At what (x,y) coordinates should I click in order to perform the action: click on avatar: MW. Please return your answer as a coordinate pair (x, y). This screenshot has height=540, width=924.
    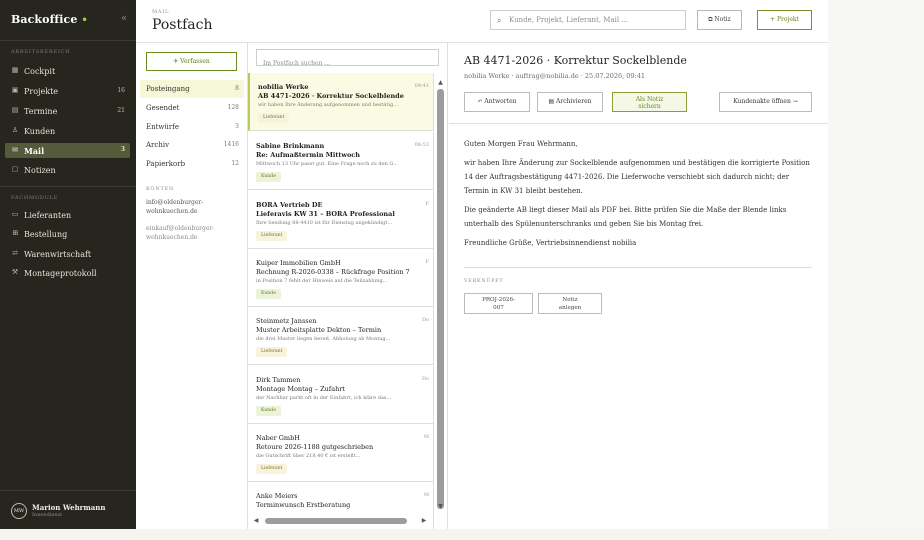
    Looking at the image, I should click on (19, 511).